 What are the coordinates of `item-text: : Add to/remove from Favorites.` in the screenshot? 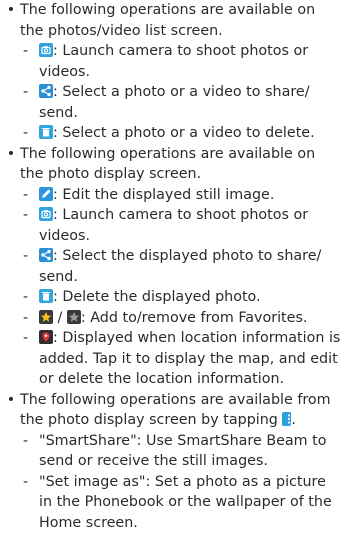 It's located at (194, 318).